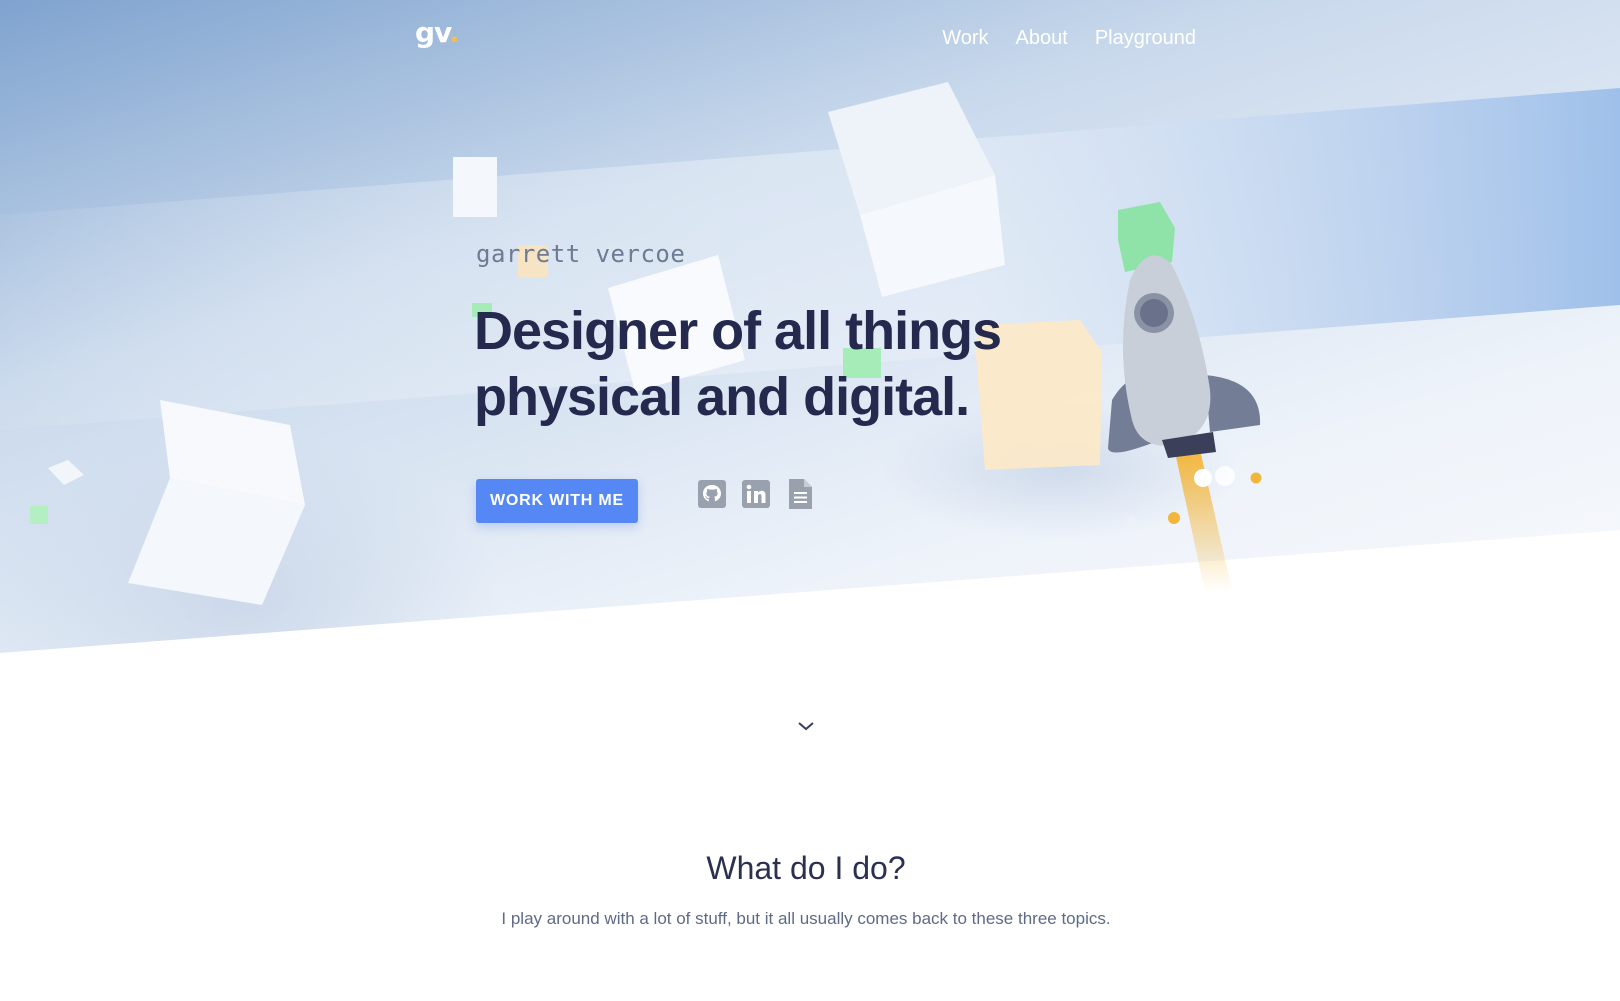 Image resolution: width=1620 pixels, height=1001 pixels. I want to click on scroll-down-chevron-icon, so click(806, 726).